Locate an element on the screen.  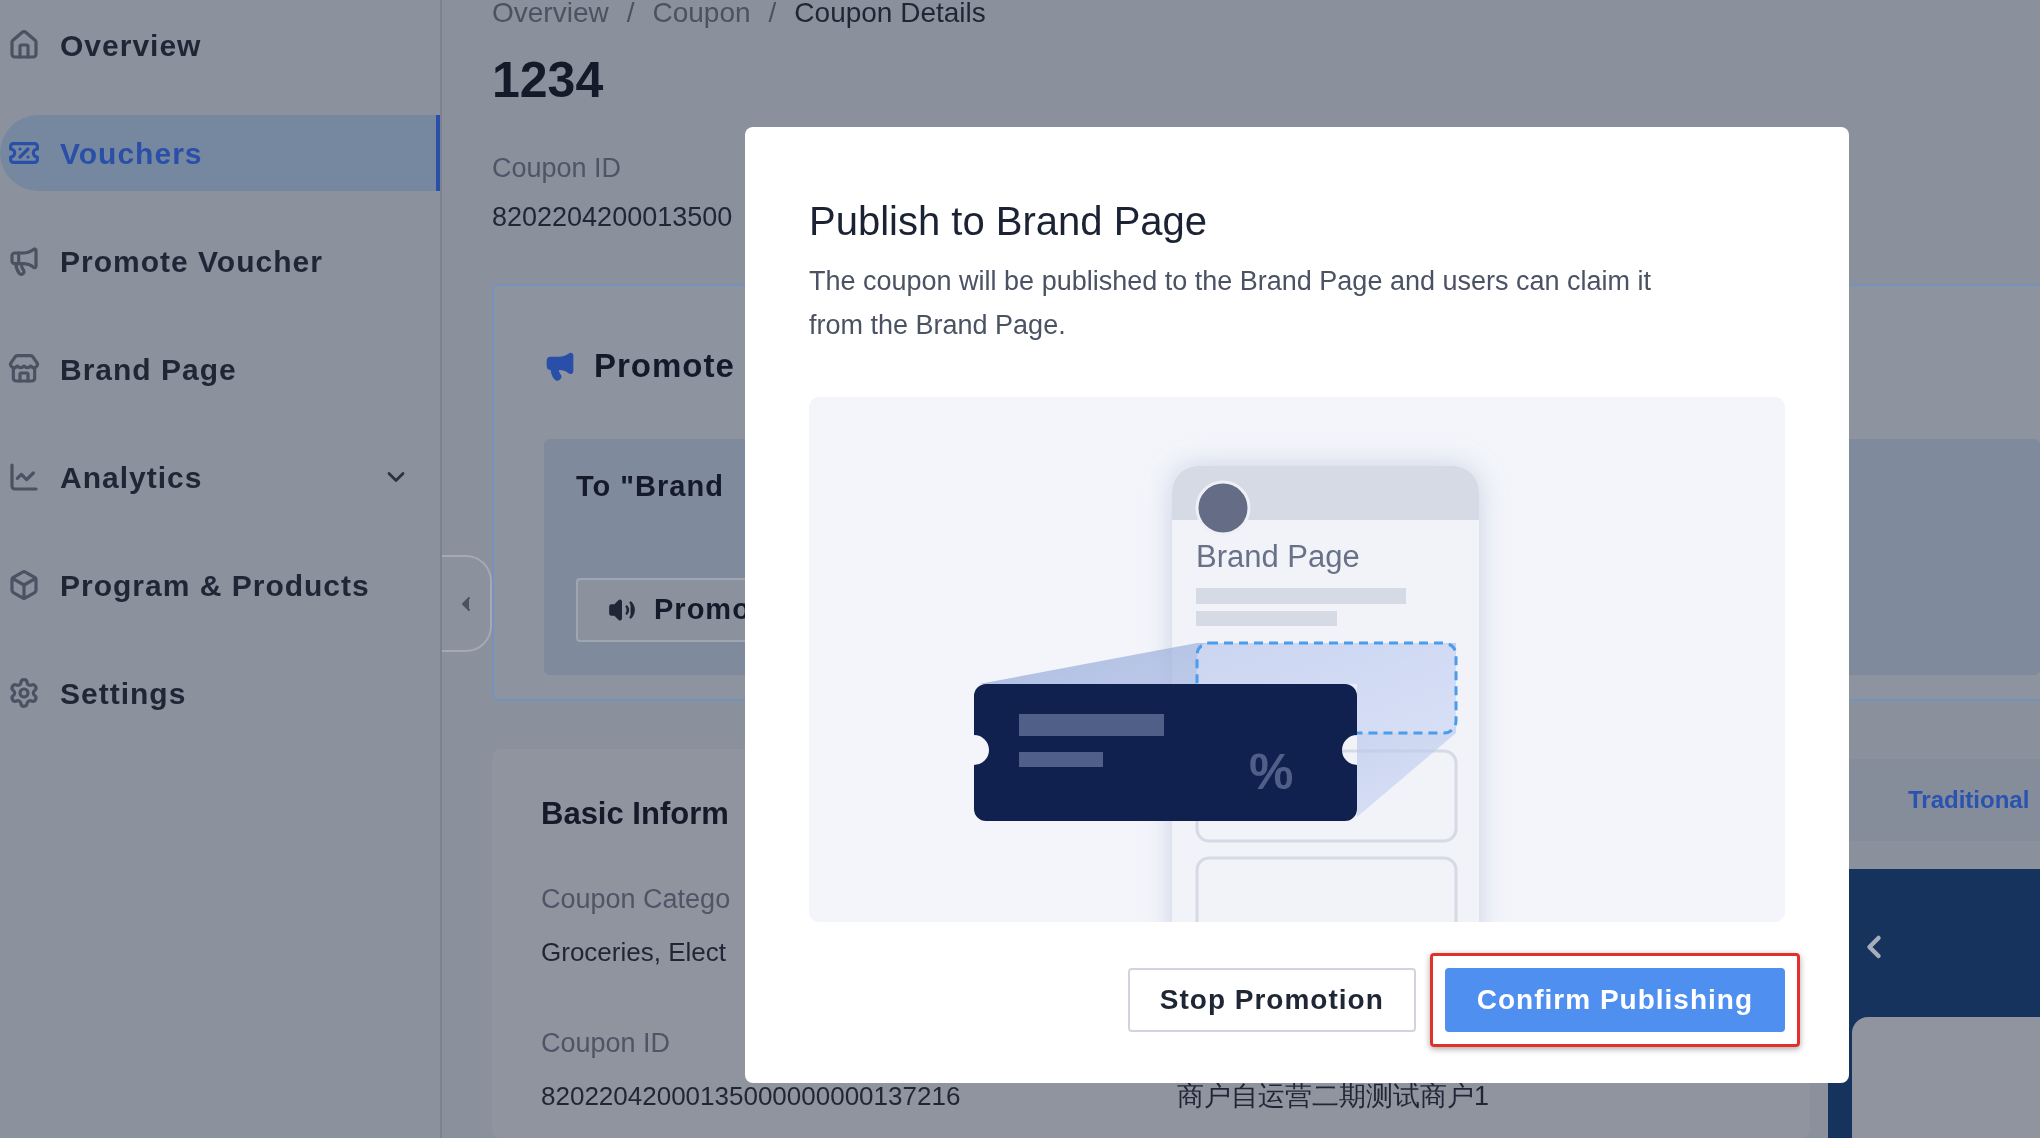
sidebar-item: Program & Products is located at coordinates (220, 585).